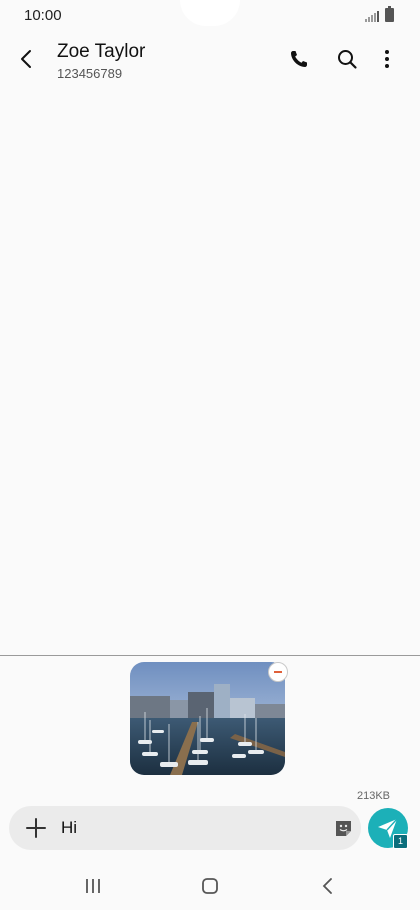 The width and height of the screenshot is (420, 910). Describe the element at coordinates (210, 655) in the screenshot. I see `composer-divider` at that location.